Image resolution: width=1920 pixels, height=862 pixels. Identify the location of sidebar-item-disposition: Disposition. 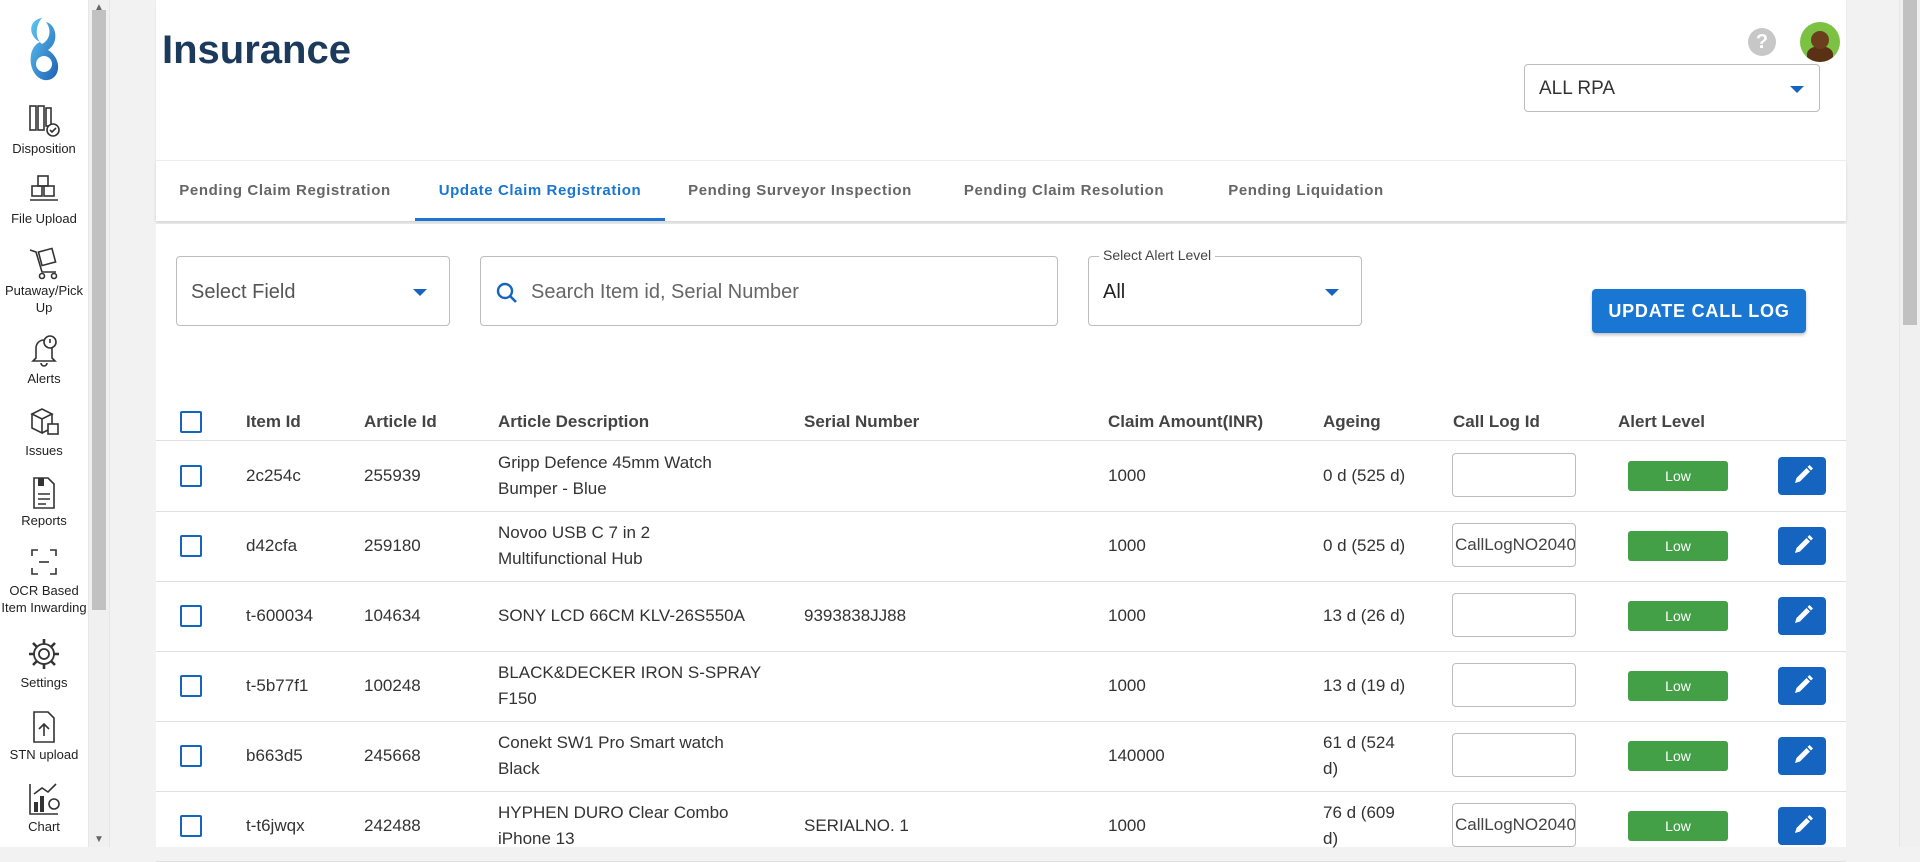
(44, 129).